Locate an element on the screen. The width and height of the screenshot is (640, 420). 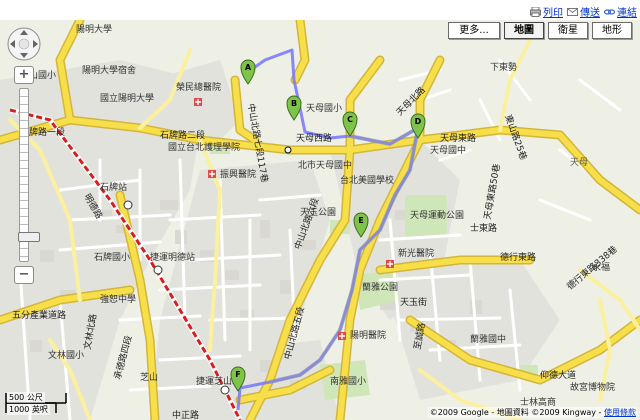
scale-imperial-label: 1000 英呎 is located at coordinates (28, 409).